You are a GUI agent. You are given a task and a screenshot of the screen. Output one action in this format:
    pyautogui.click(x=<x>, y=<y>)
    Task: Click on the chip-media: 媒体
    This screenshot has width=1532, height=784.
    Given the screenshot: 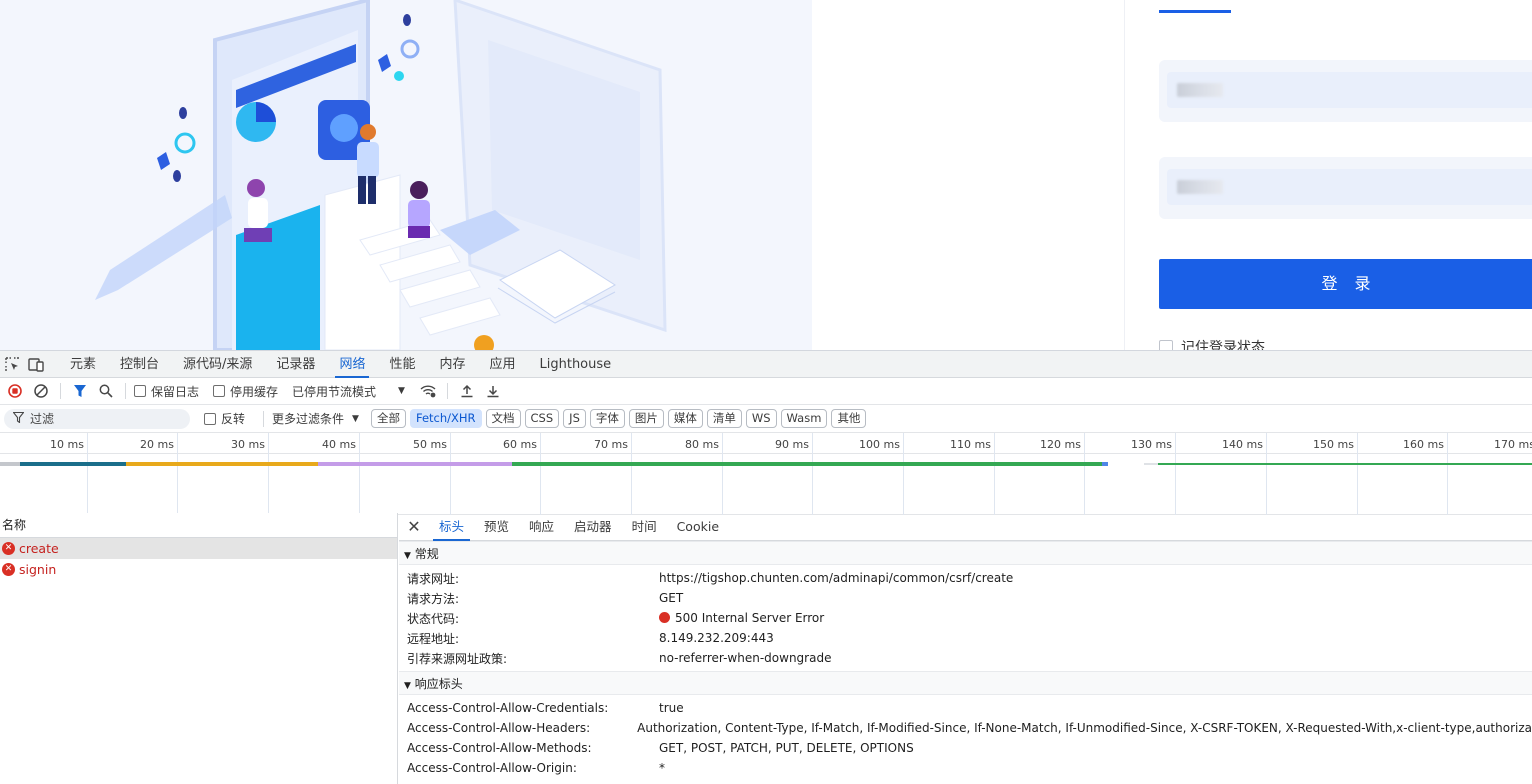 What is the action you would take?
    pyautogui.click(x=685, y=418)
    